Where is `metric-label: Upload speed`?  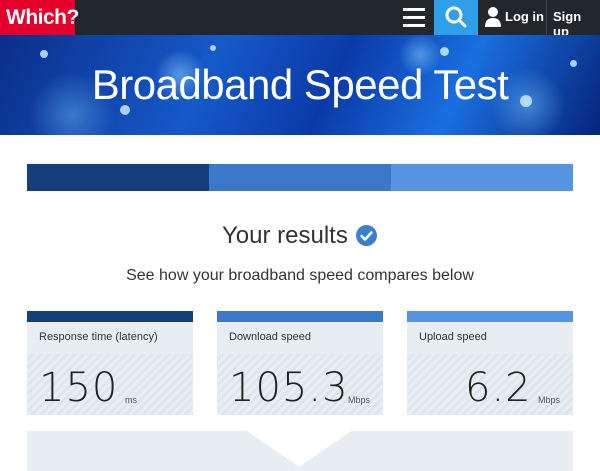
metric-label: Upload speed is located at coordinates (453, 337).